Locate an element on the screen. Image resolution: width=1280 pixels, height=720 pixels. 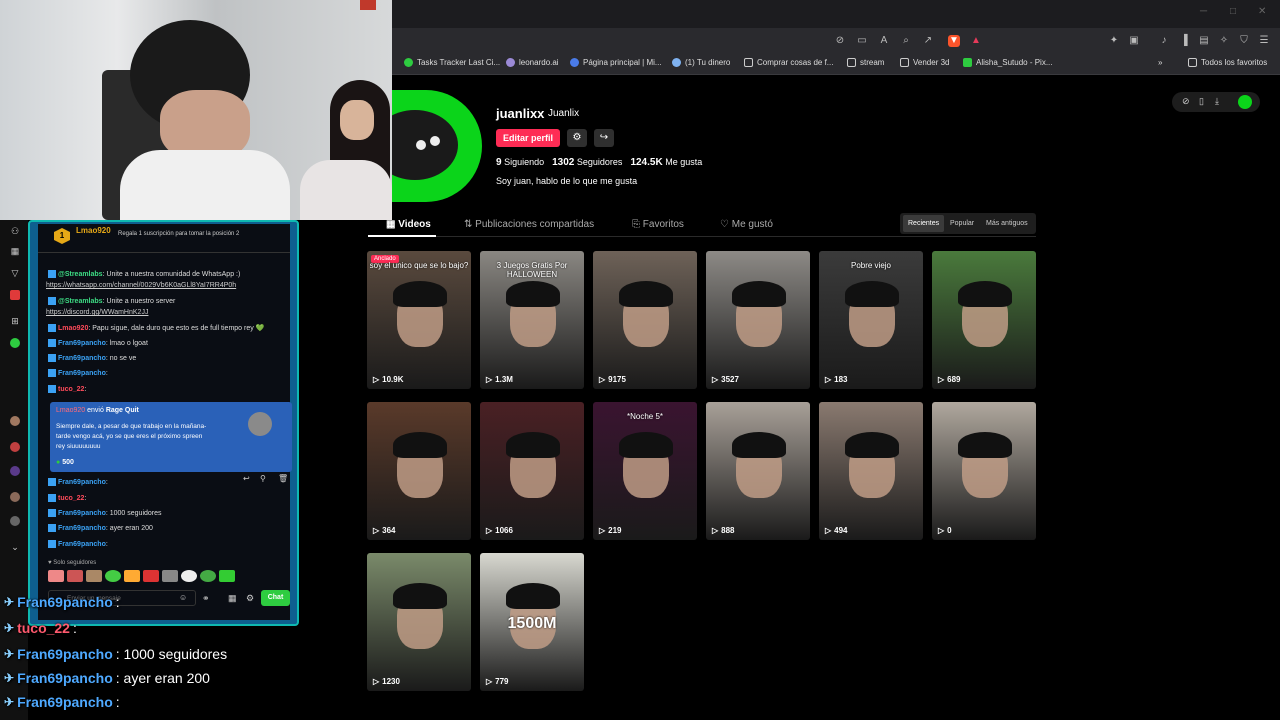
all-favorites-button: Todos los favoritos is located at coordinates (1227, 62).